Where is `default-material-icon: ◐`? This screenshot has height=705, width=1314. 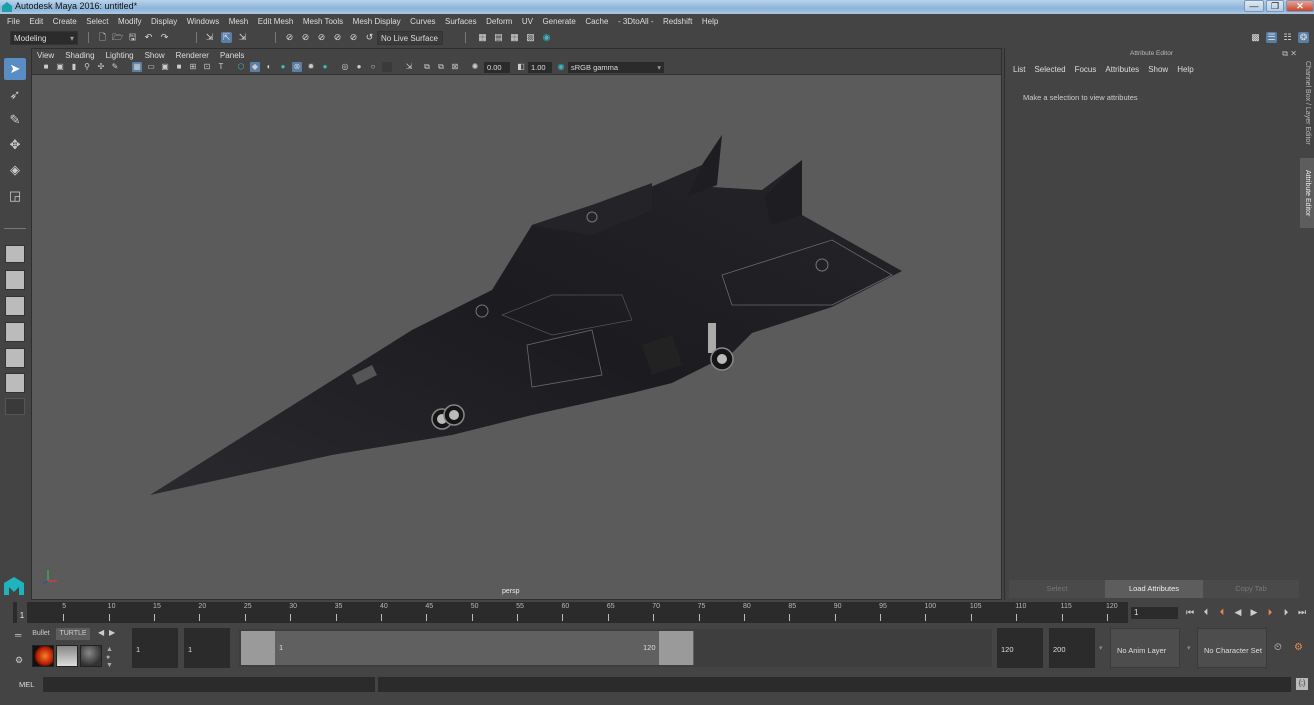
default-material-icon: ◐ is located at coordinates (269, 67).